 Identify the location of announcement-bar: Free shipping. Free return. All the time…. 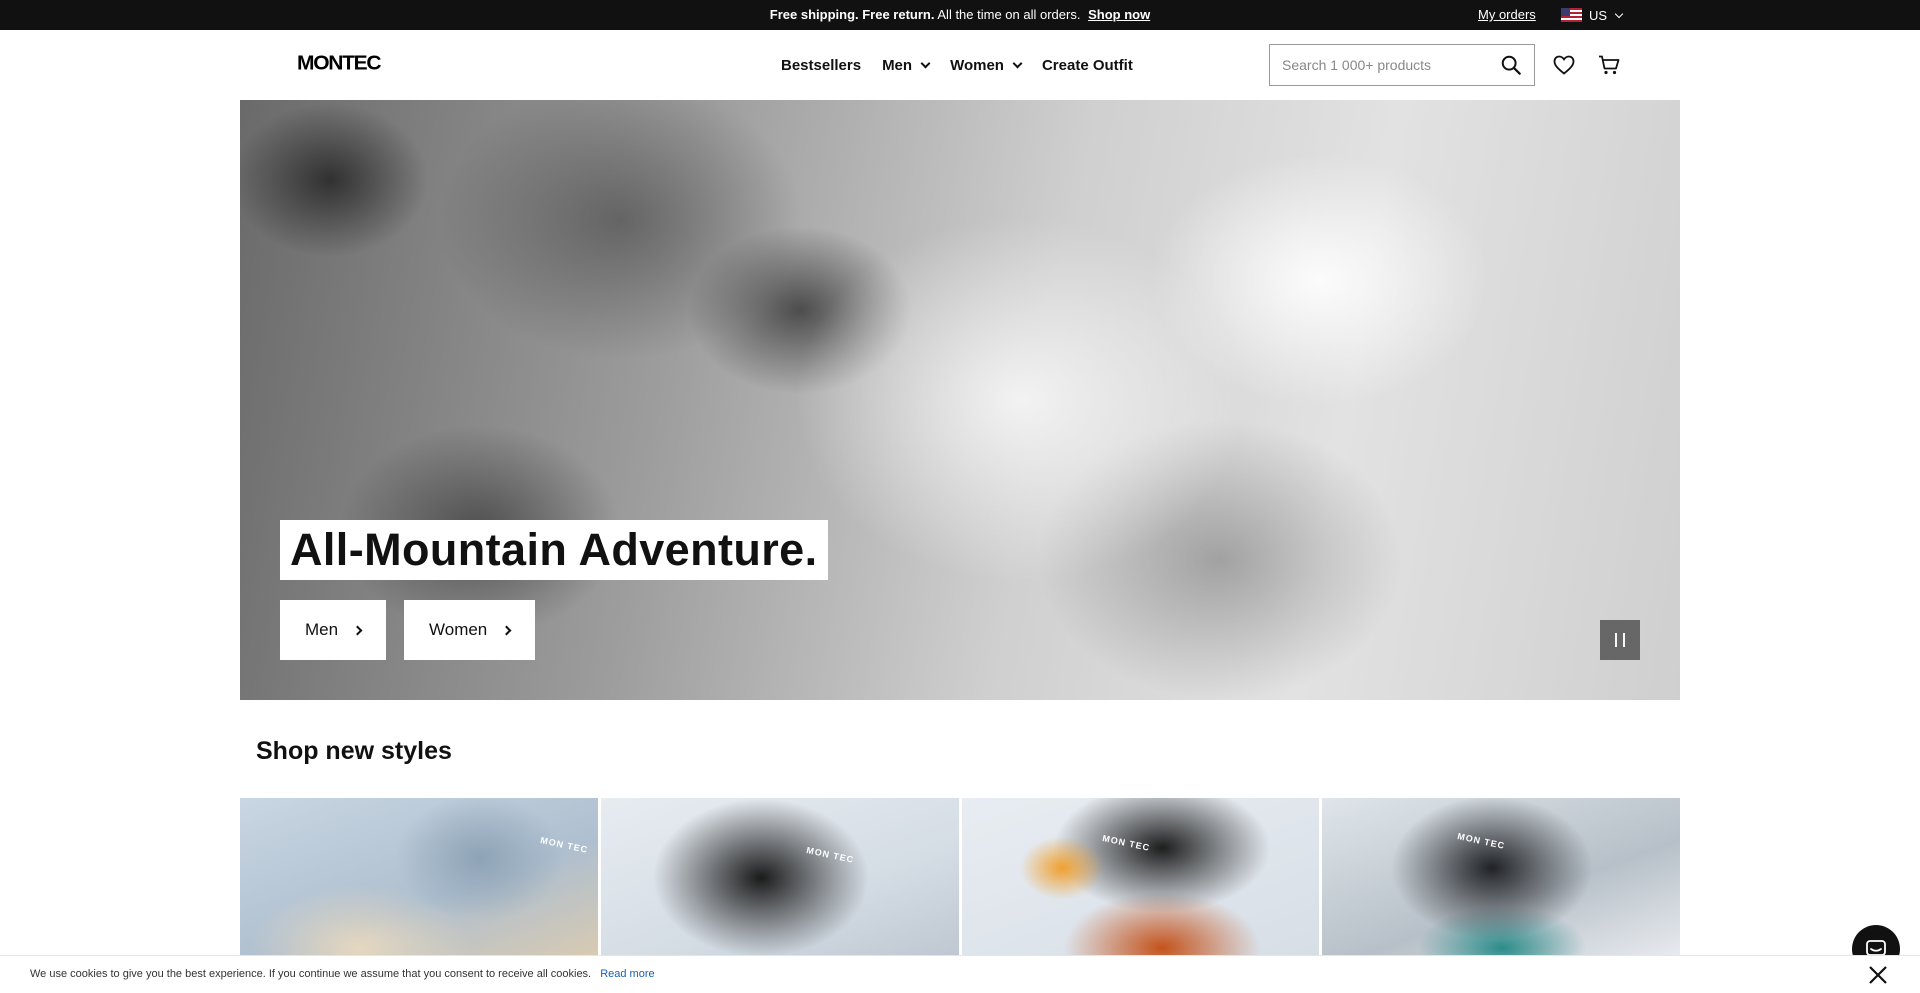
(960, 15).